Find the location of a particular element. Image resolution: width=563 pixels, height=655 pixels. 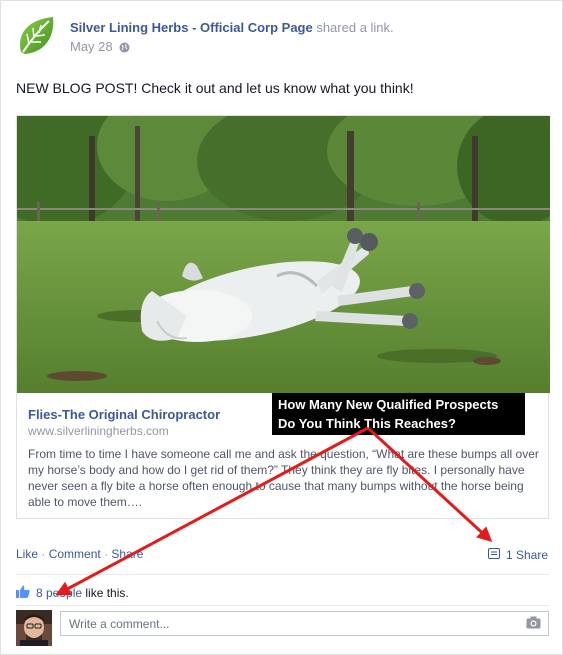

share-count-label: 1 Share is located at coordinates (527, 555).